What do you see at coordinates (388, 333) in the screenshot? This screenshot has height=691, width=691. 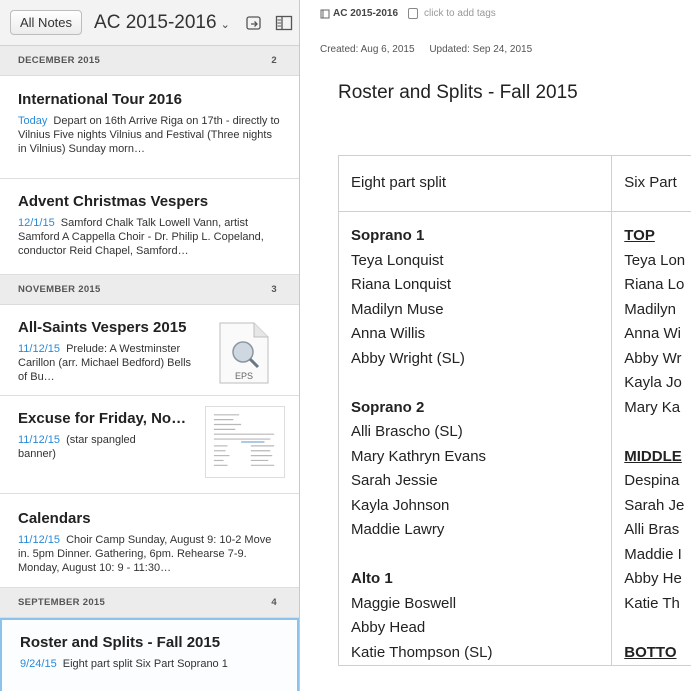 I see `singer-name: Anna Willis` at bounding box center [388, 333].